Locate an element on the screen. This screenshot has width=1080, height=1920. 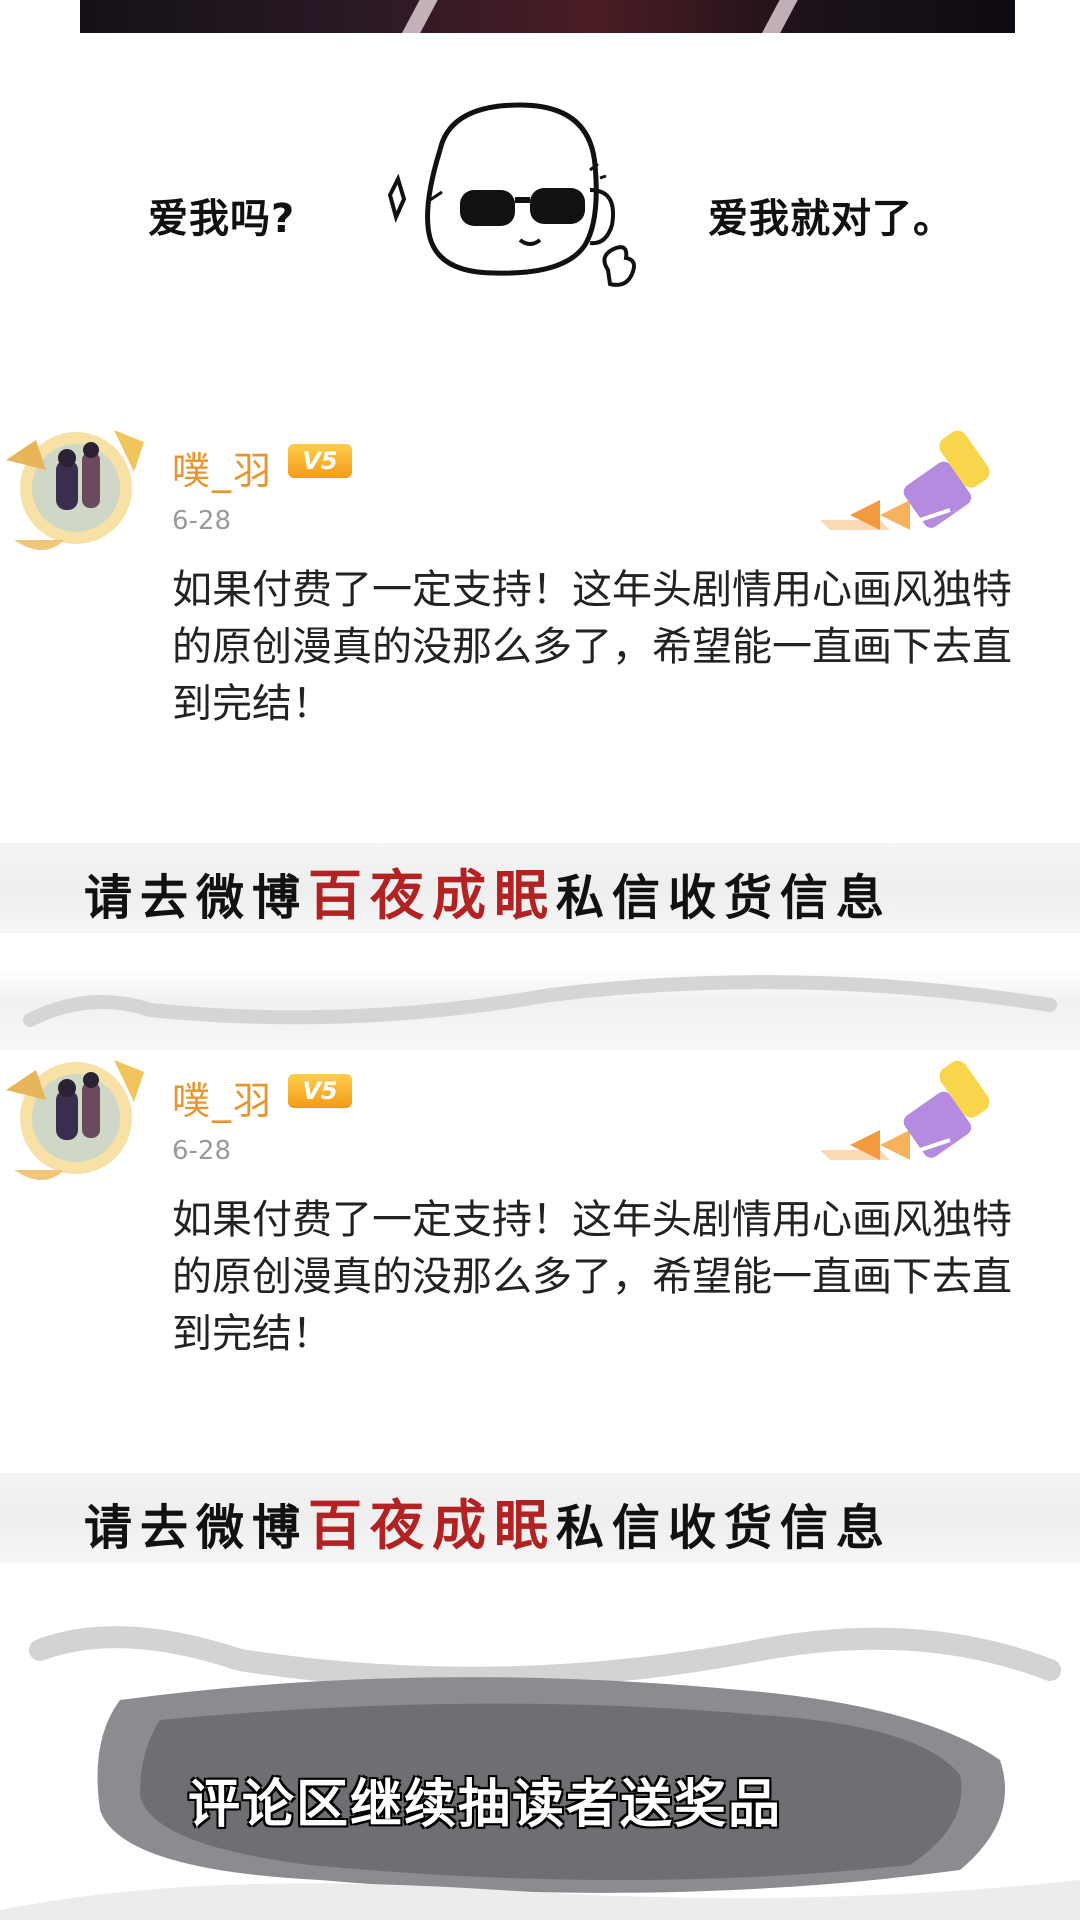
sunglasses-mascot-icon is located at coordinates (511, 194).